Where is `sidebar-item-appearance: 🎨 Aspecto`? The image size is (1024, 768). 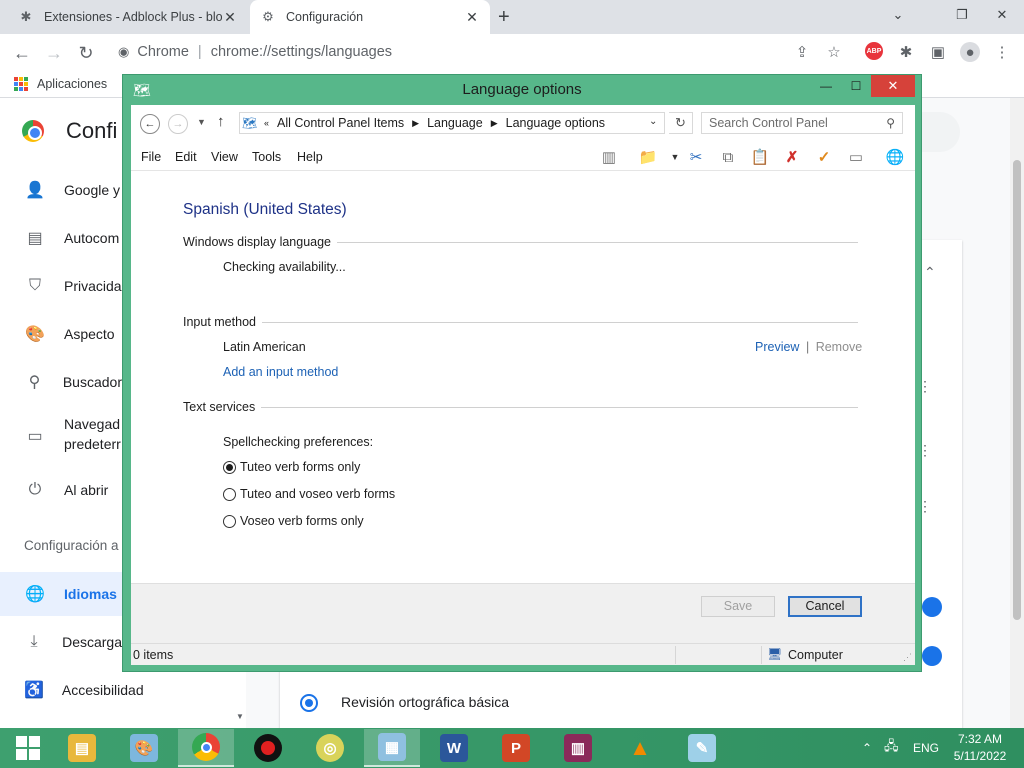
sidebar-item-appearance: 🎨 Aspecto is located at coordinates (61, 334).